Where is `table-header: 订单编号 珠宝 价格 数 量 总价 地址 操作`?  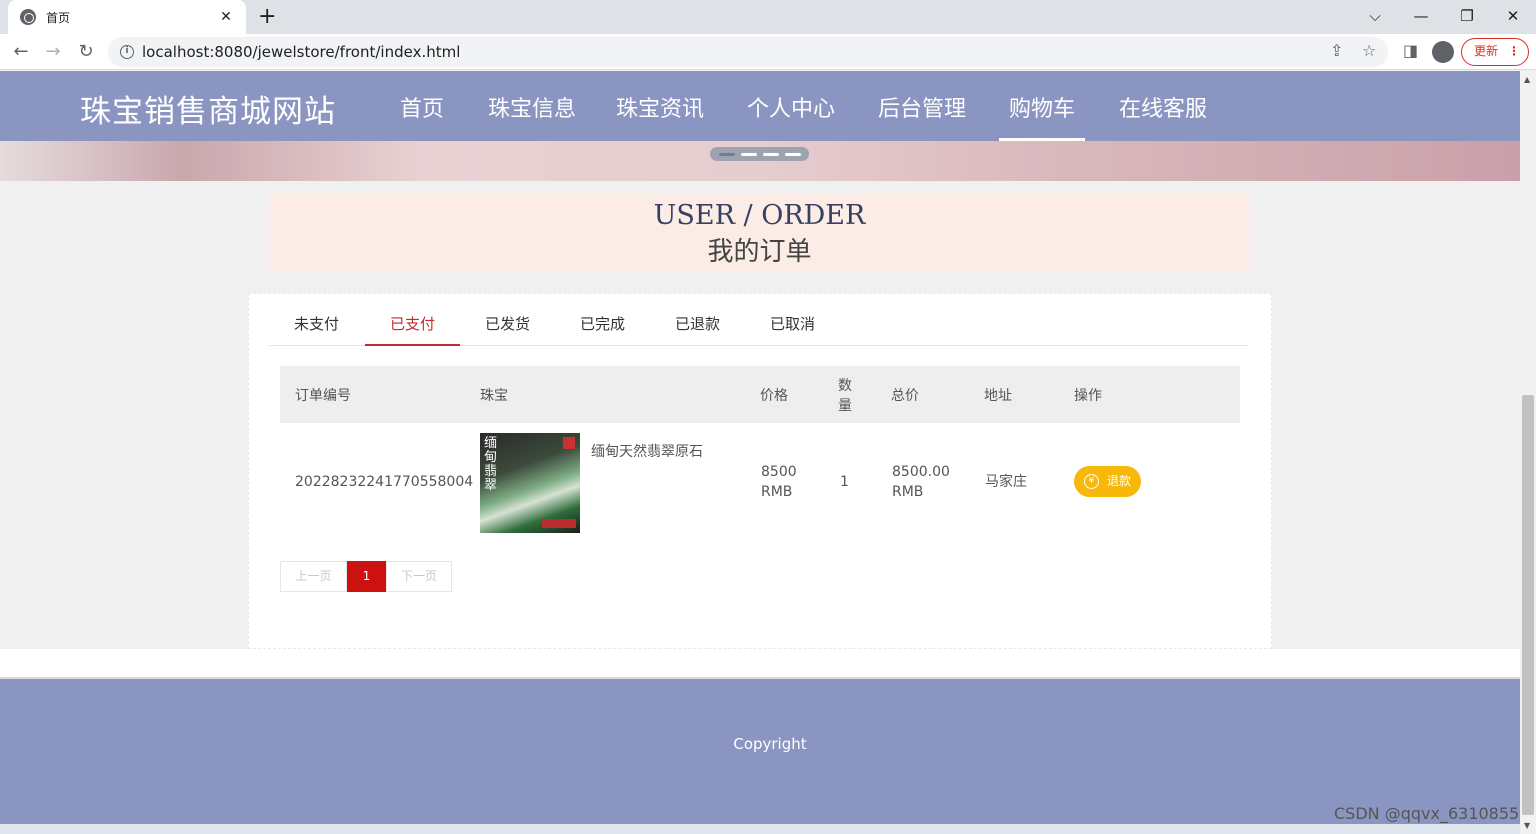
table-header: 订单编号 珠宝 价格 数 量 总价 地址 操作 is located at coordinates (760, 394).